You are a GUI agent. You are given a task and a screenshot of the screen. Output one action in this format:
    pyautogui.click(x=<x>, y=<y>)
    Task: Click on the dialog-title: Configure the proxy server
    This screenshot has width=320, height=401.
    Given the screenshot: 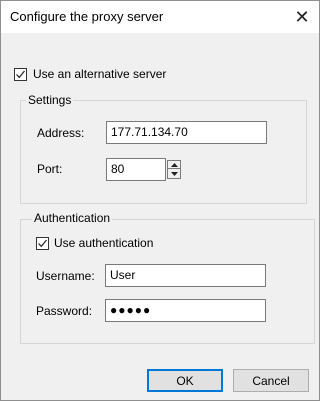 What is the action you would take?
    pyautogui.click(x=87, y=16)
    